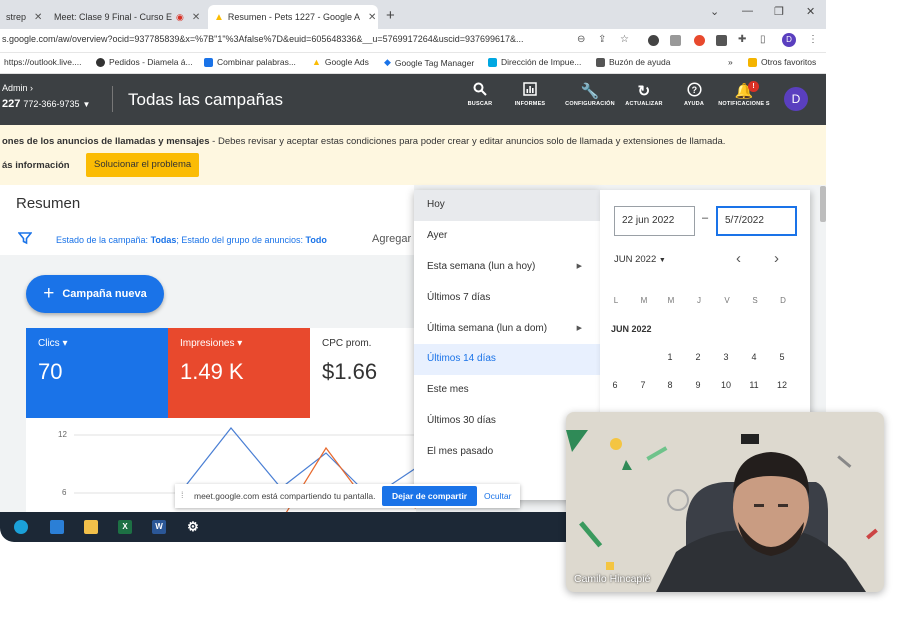 The image size is (924, 620). What do you see at coordinates (390, 15) in the screenshot?
I see `new-tab-button: +` at bounding box center [390, 15].